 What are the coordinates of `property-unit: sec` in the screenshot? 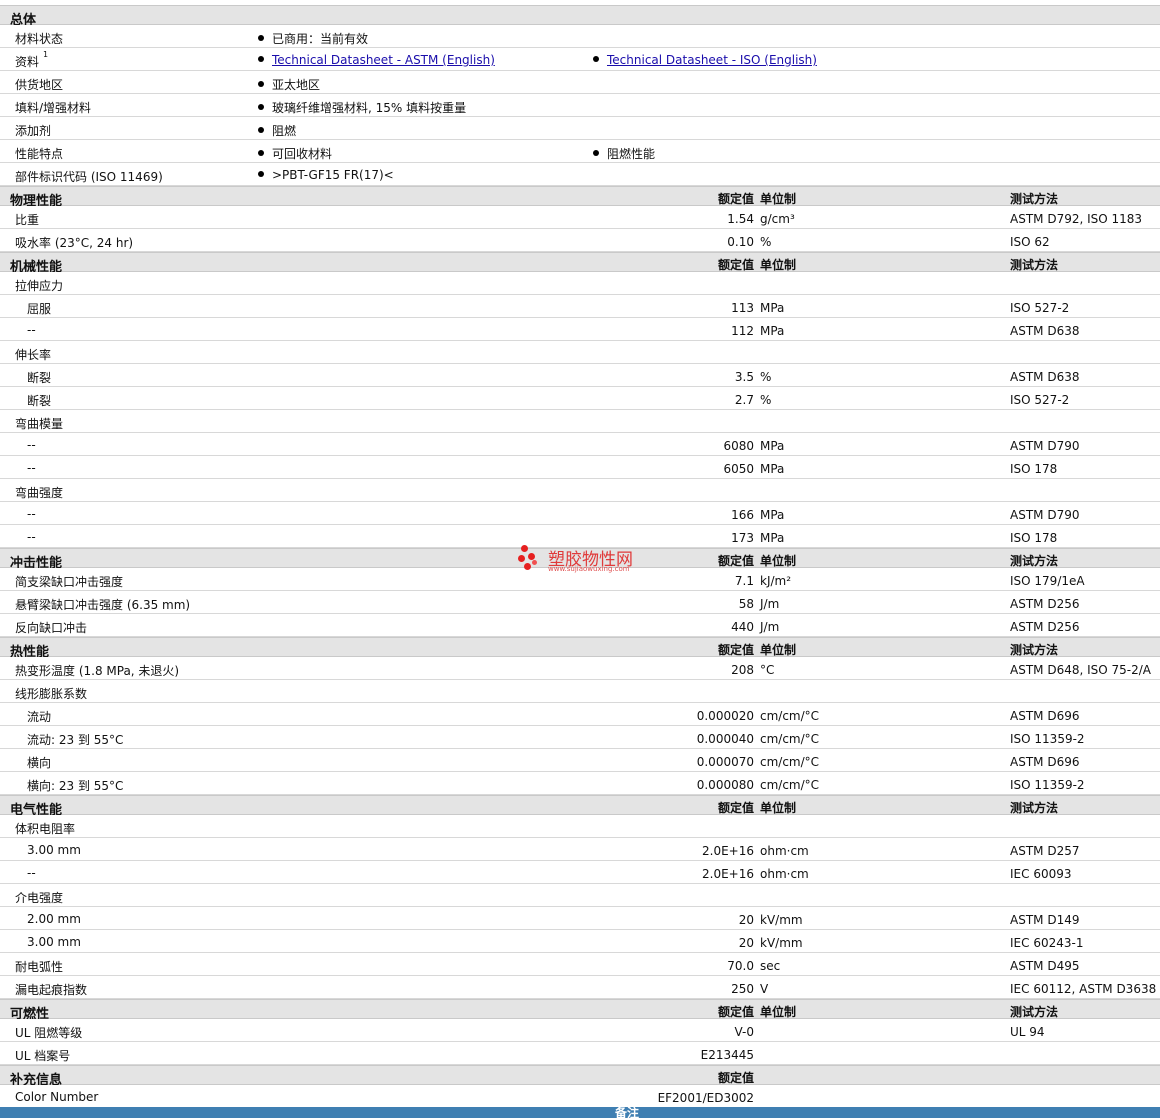 It's located at (770, 966).